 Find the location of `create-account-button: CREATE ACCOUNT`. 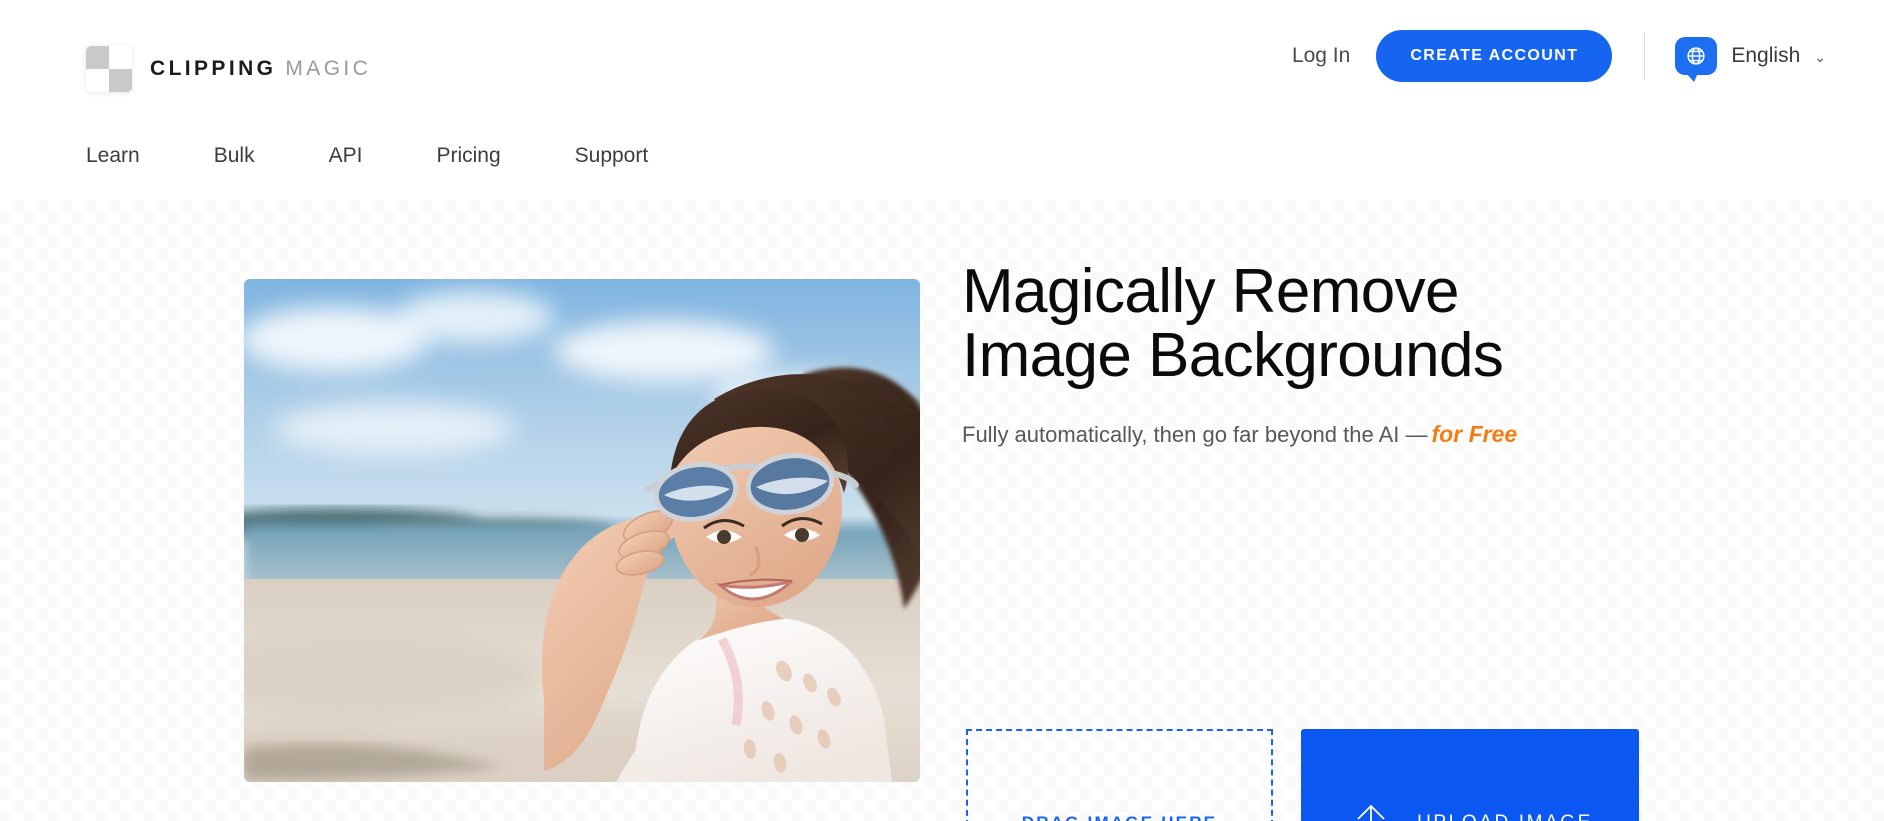

create-account-button: CREATE ACCOUNT is located at coordinates (1494, 56).